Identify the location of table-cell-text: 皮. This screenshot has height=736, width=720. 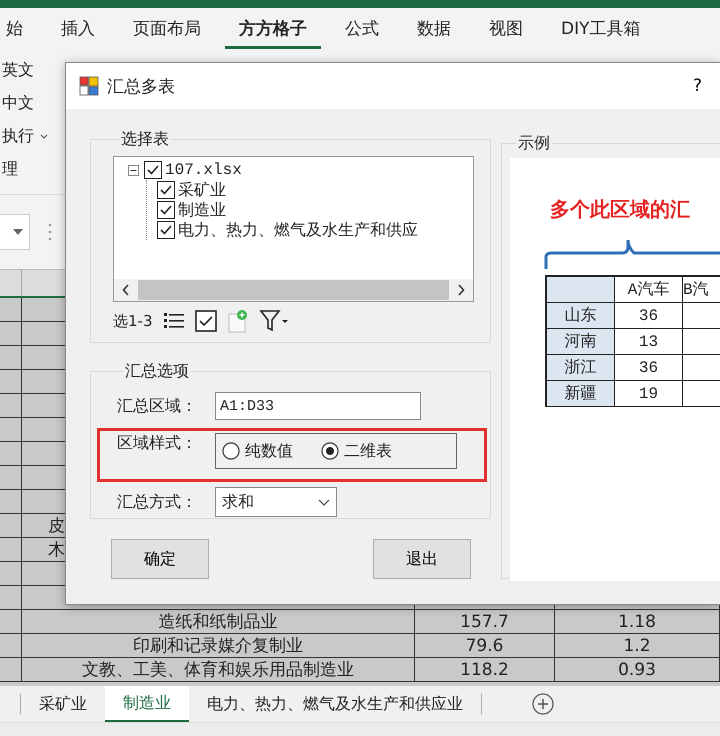
(56, 526).